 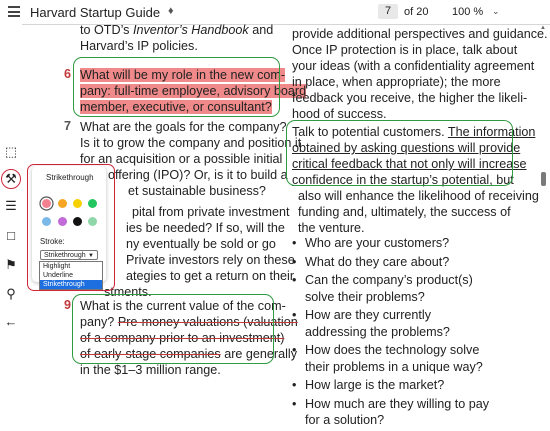 What do you see at coordinates (416, 12) in the screenshot?
I see `page-total: of 20` at bounding box center [416, 12].